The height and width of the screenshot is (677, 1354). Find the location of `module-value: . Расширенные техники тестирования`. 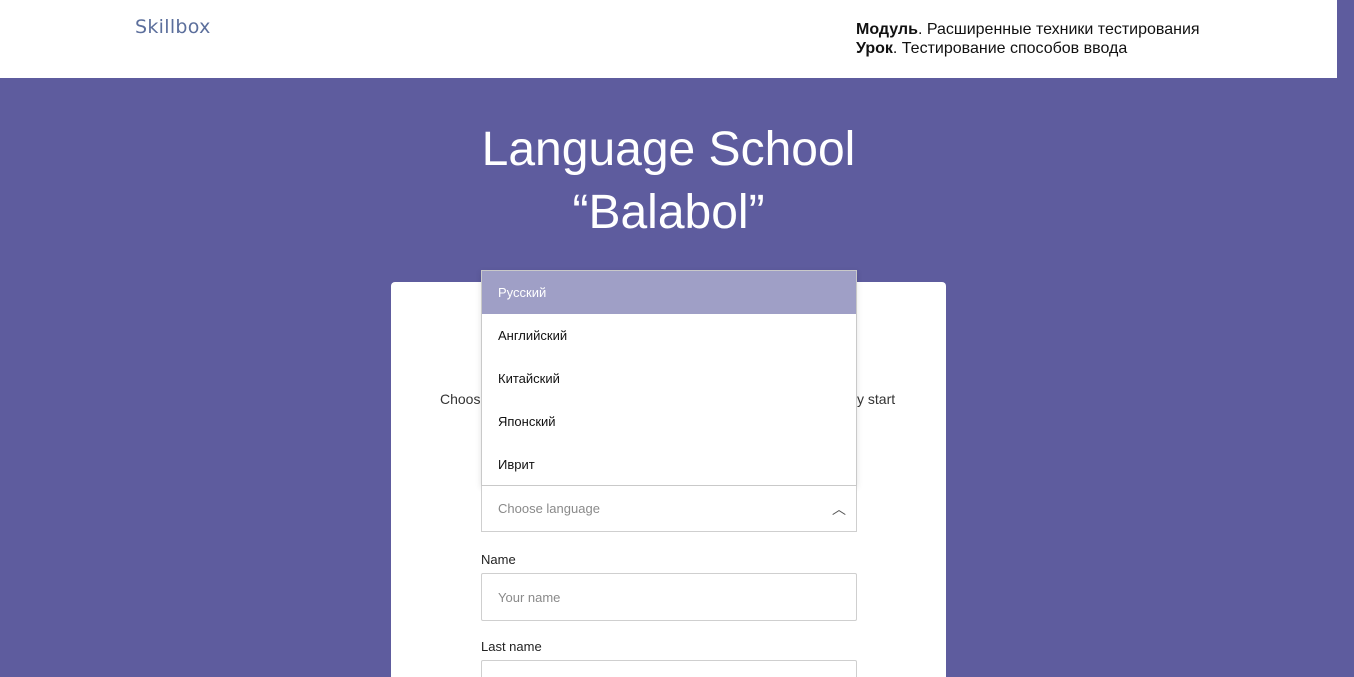

module-value: . Расширенные техники тестирования is located at coordinates (1058, 29).